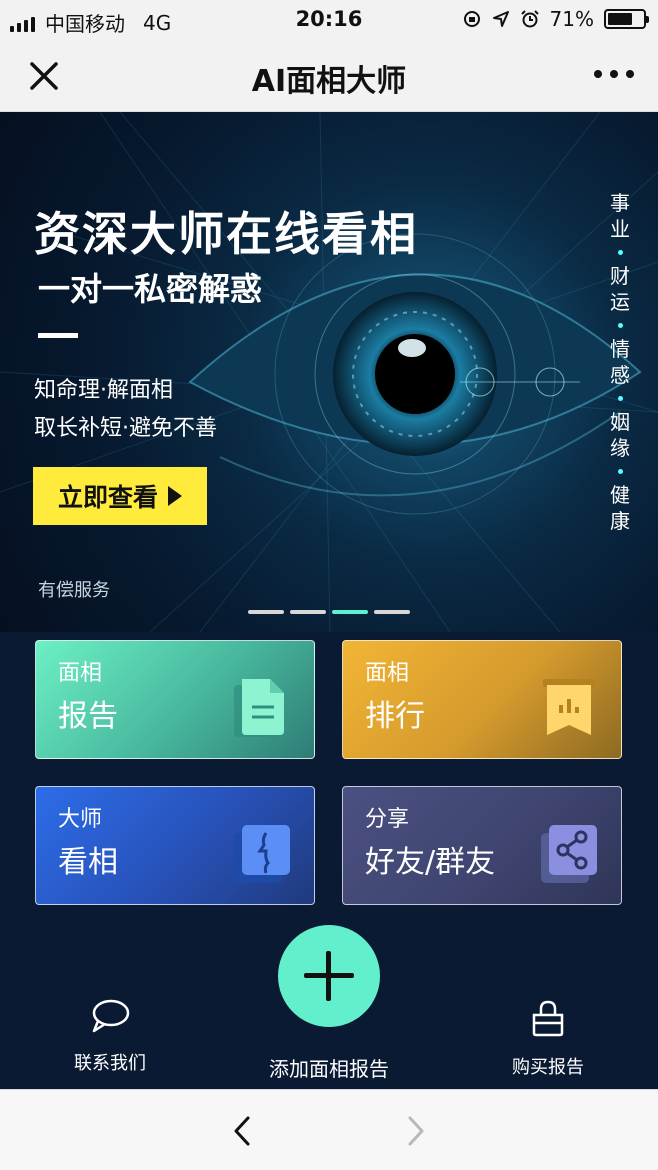  I want to click on card-main-label: 排行, so click(395, 716).